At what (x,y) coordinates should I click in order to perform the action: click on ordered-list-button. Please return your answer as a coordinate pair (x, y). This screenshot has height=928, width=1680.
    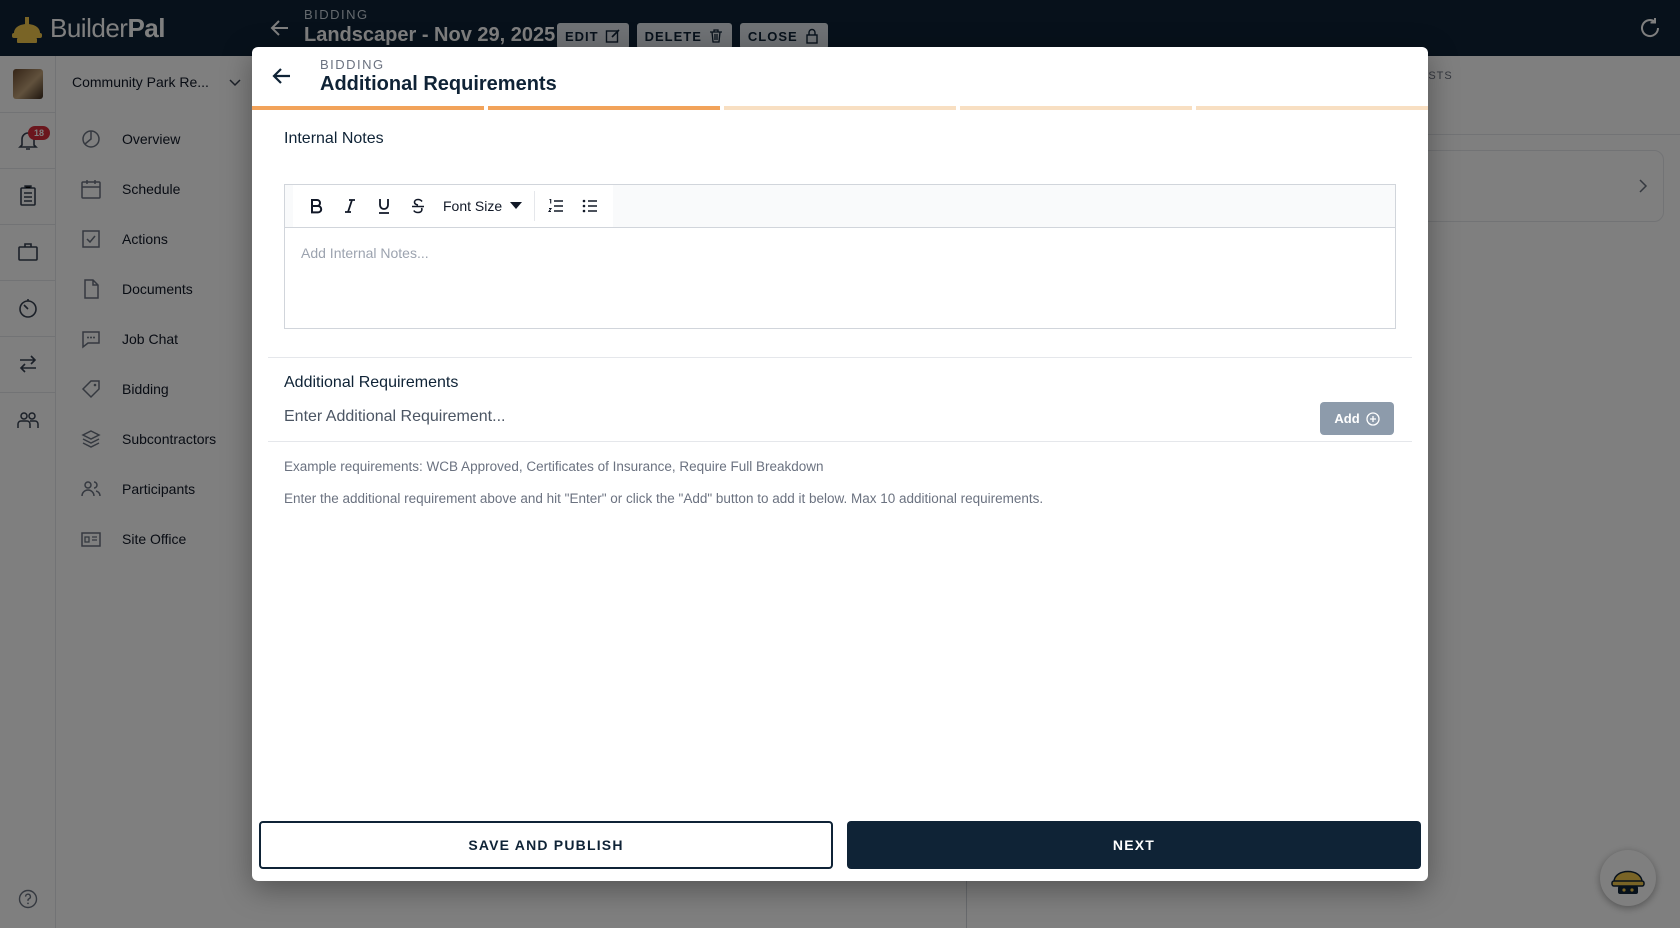
    Looking at the image, I should click on (556, 206).